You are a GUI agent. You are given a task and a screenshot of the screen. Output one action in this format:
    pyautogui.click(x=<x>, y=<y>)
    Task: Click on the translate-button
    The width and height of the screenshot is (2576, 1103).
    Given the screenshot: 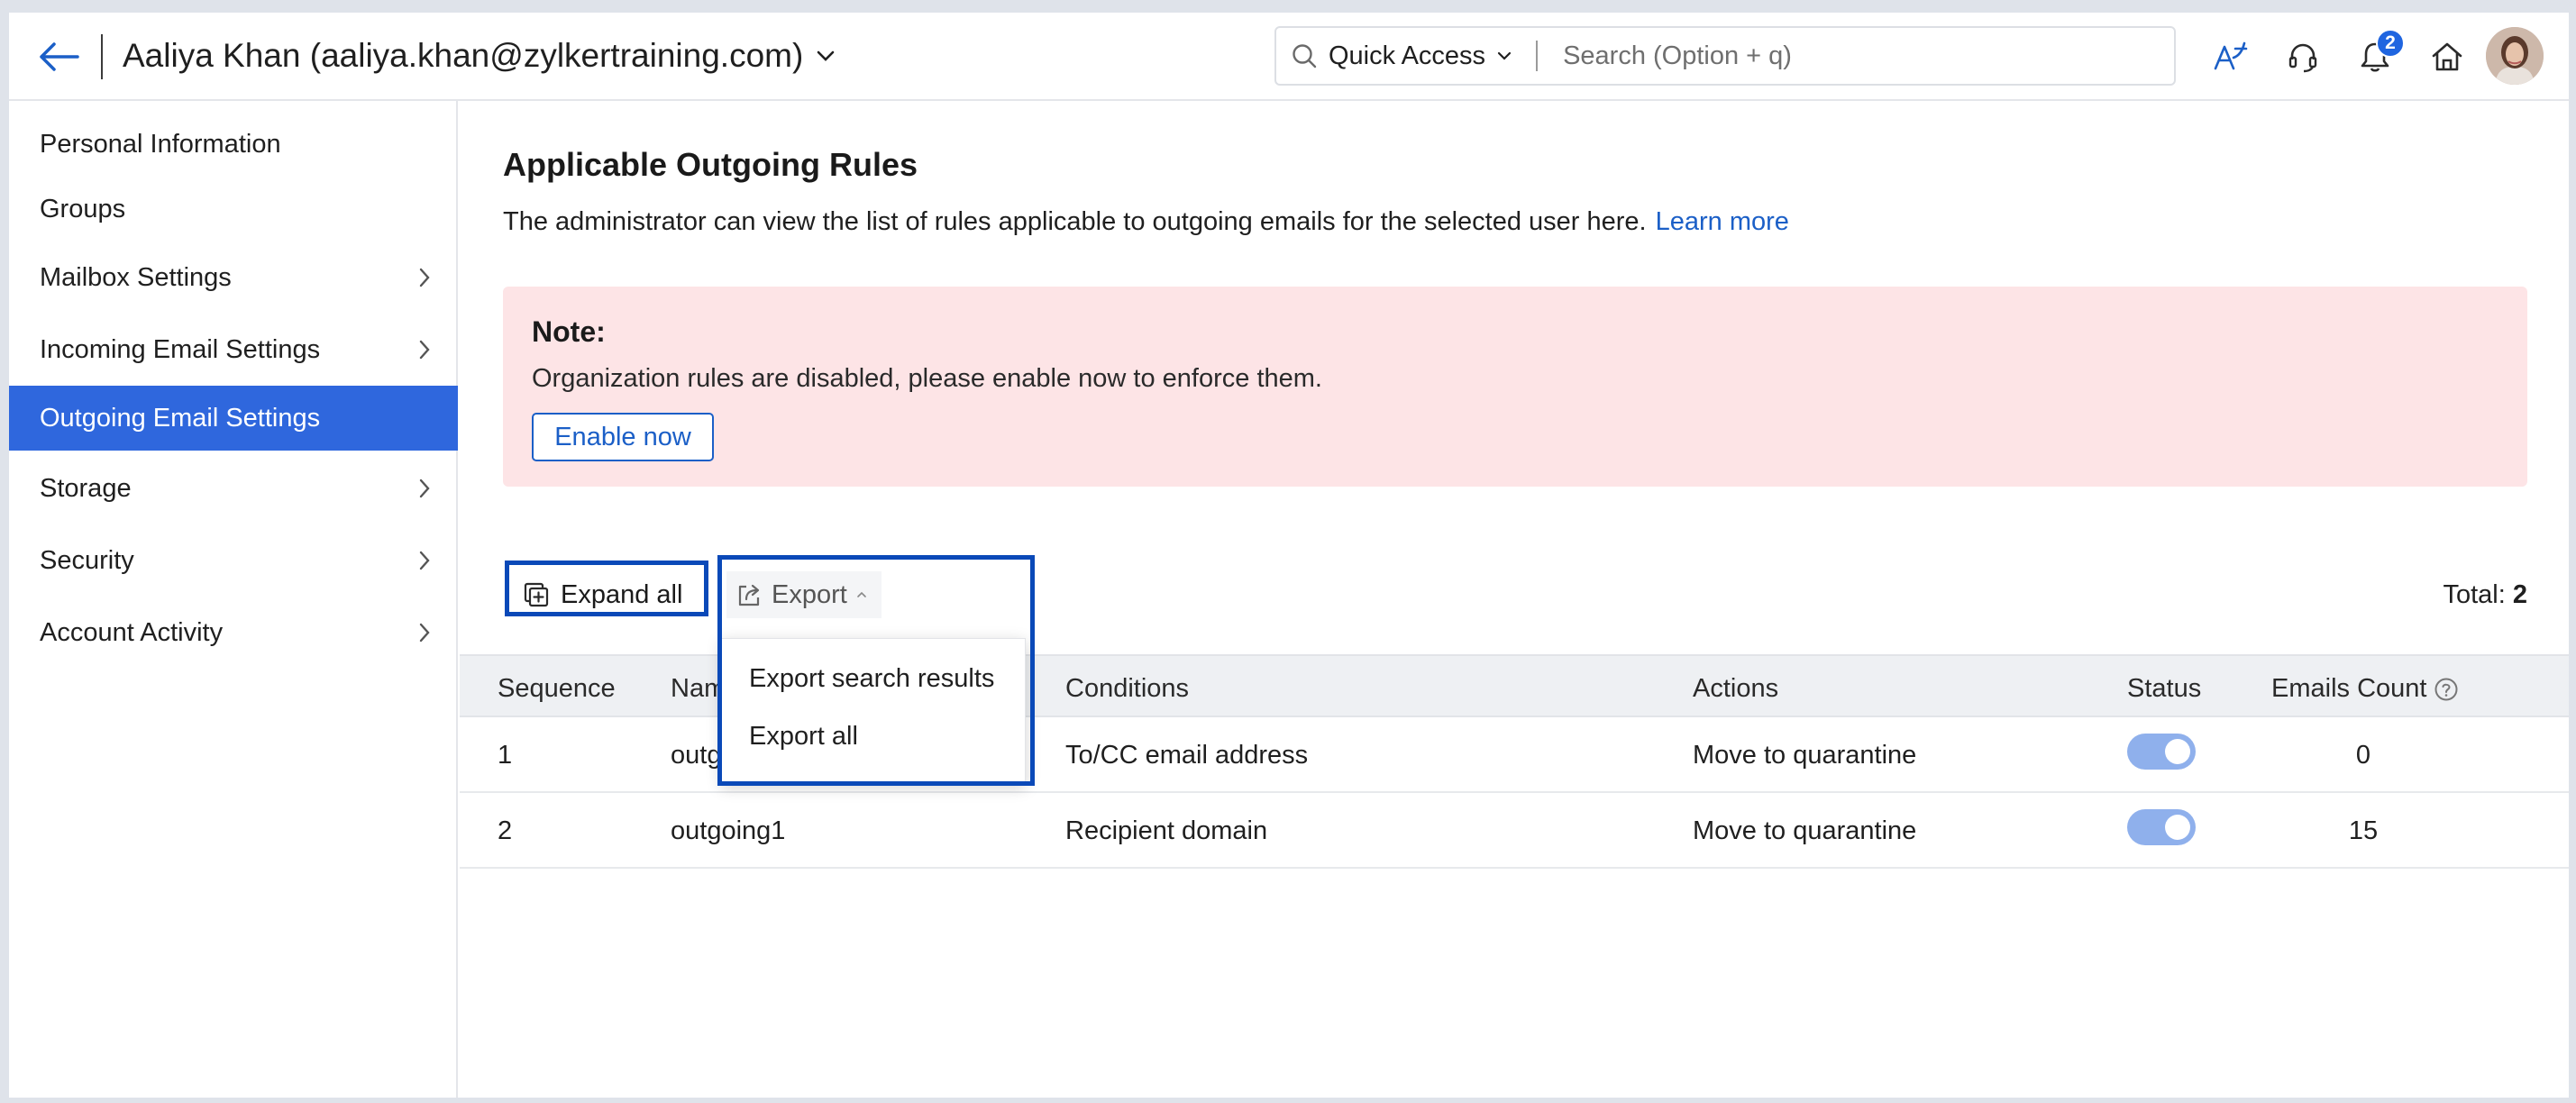 What is the action you would take?
    pyautogui.click(x=2231, y=56)
    